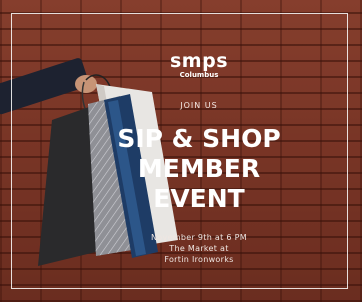 The width and height of the screenshot is (362, 302). Describe the element at coordinates (199, 259) in the screenshot. I see `event-venue-line-2: Fortin Ironworks` at that location.